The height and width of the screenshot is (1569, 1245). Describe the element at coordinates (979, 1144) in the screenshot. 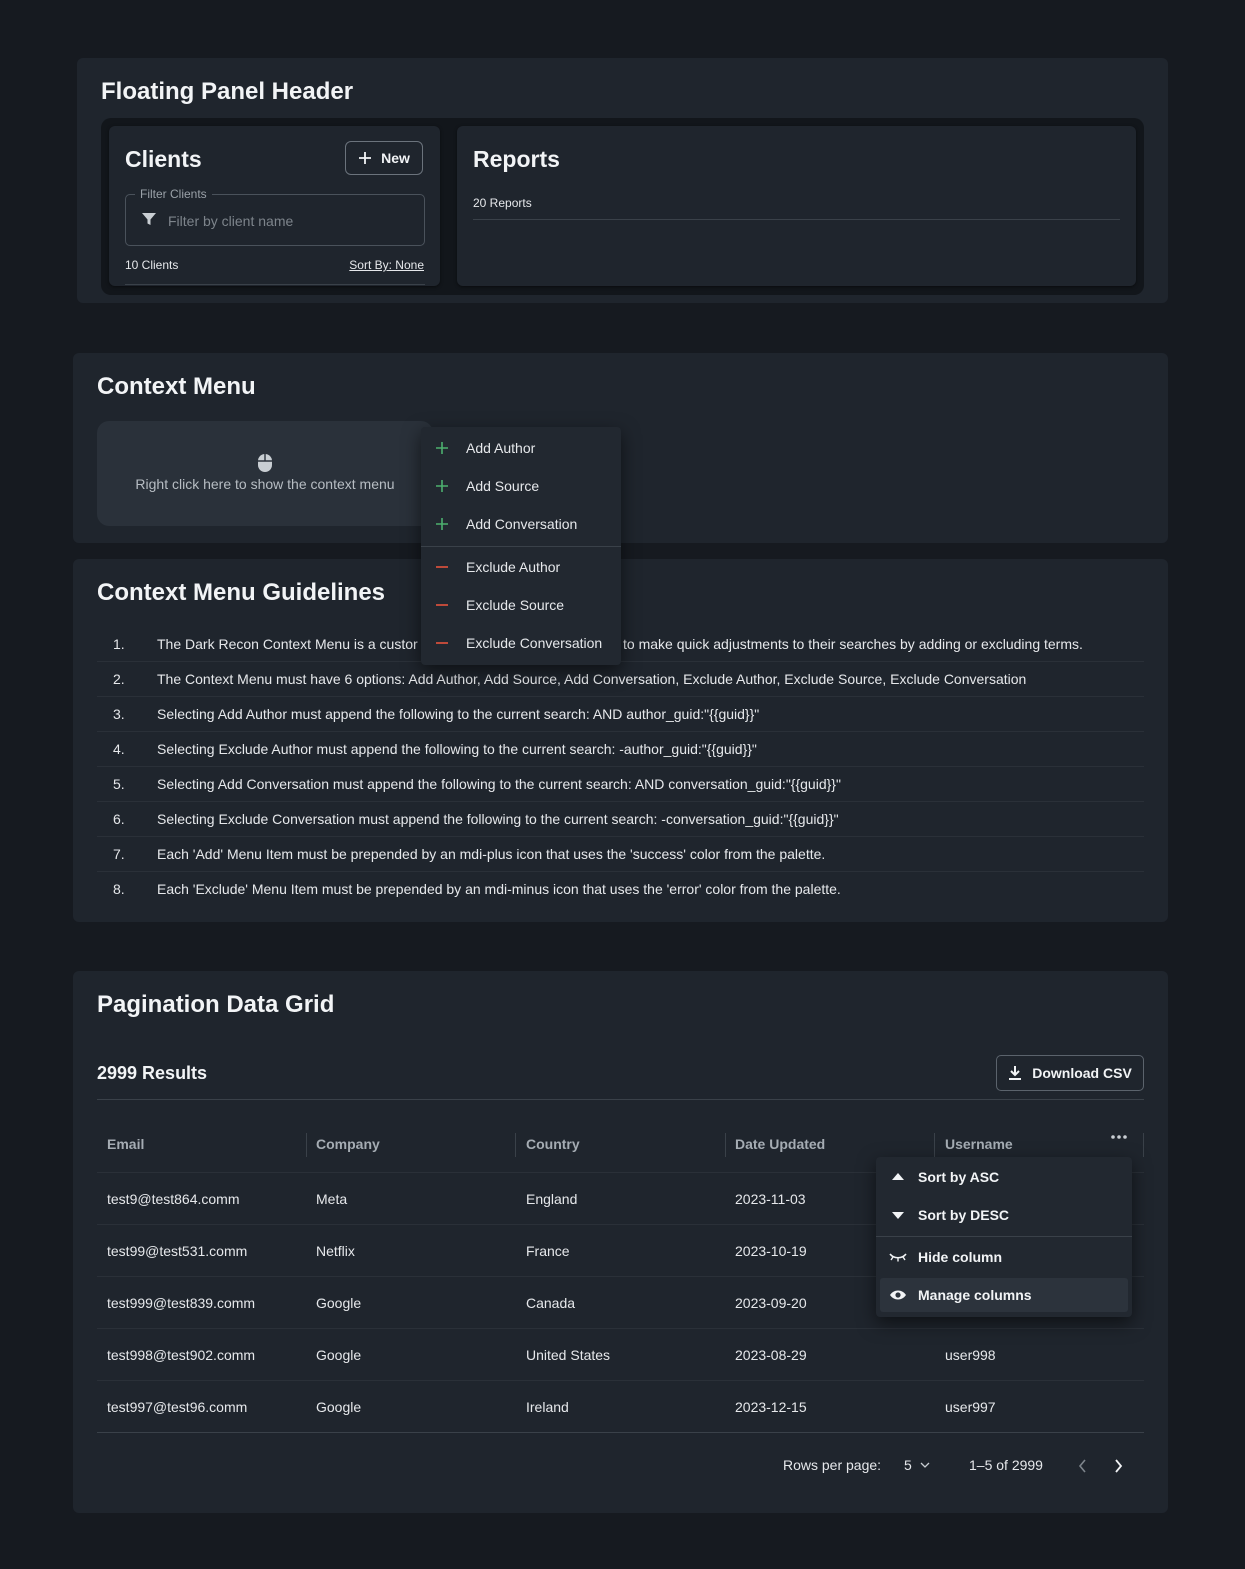

I see `column-header-username: Username` at that location.